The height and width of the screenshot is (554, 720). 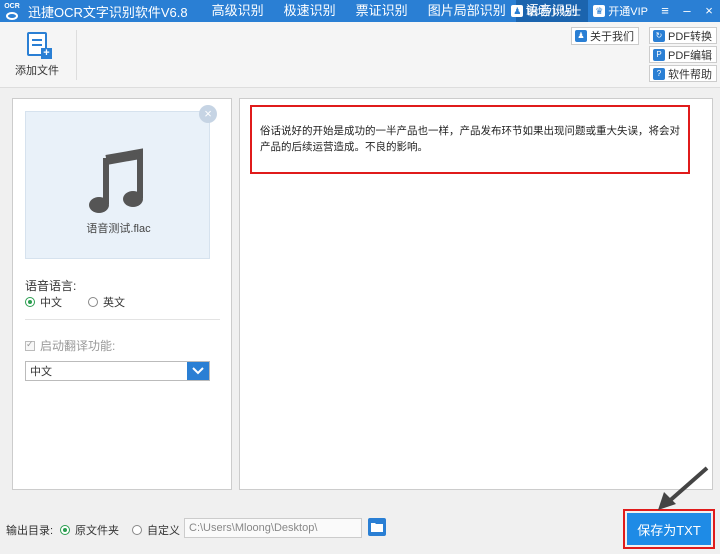 I want to click on output-original-option: 原文件夹, so click(x=89, y=530).